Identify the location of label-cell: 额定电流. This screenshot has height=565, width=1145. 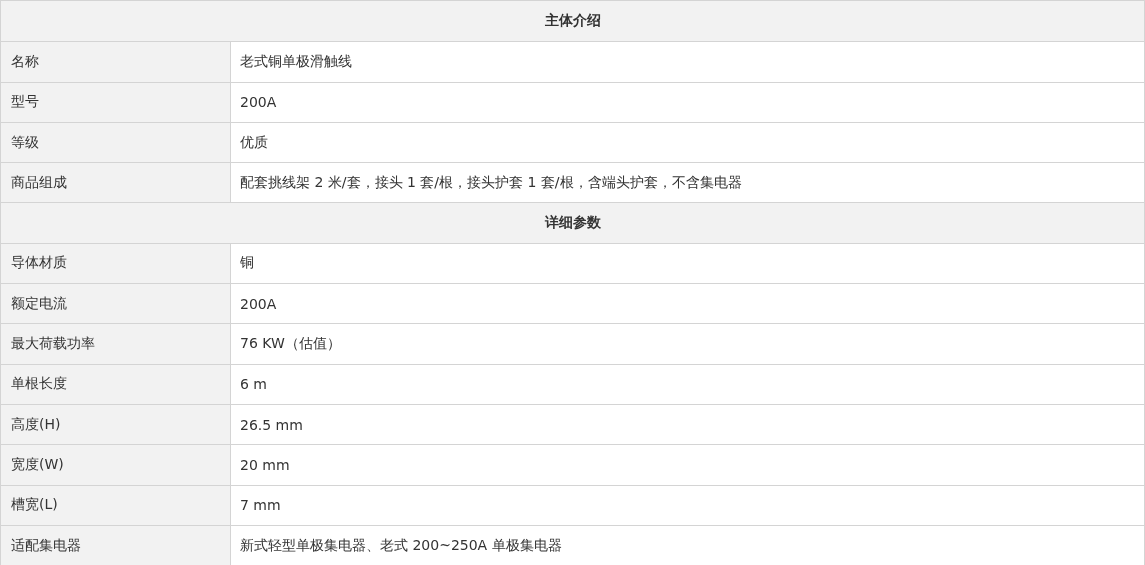
(116, 304).